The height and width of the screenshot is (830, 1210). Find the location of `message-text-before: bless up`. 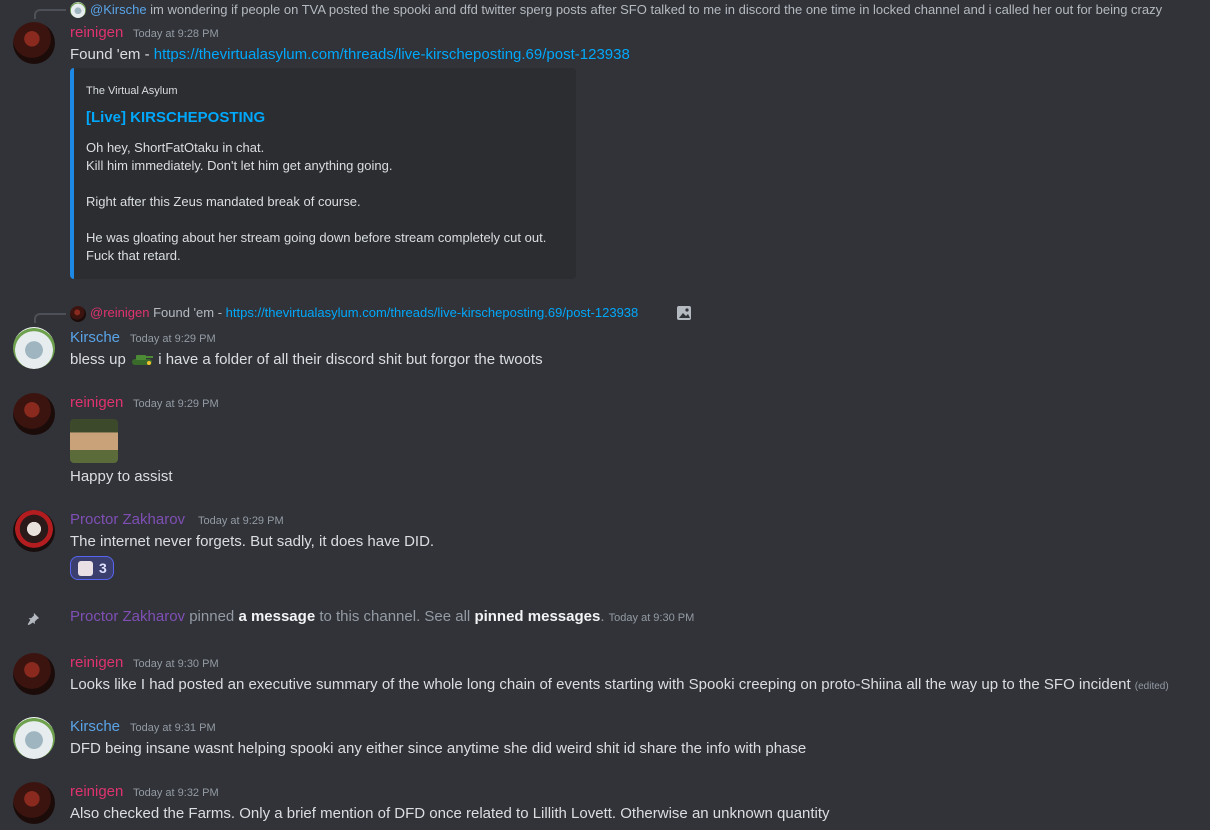

message-text-before: bless up is located at coordinates (100, 359).